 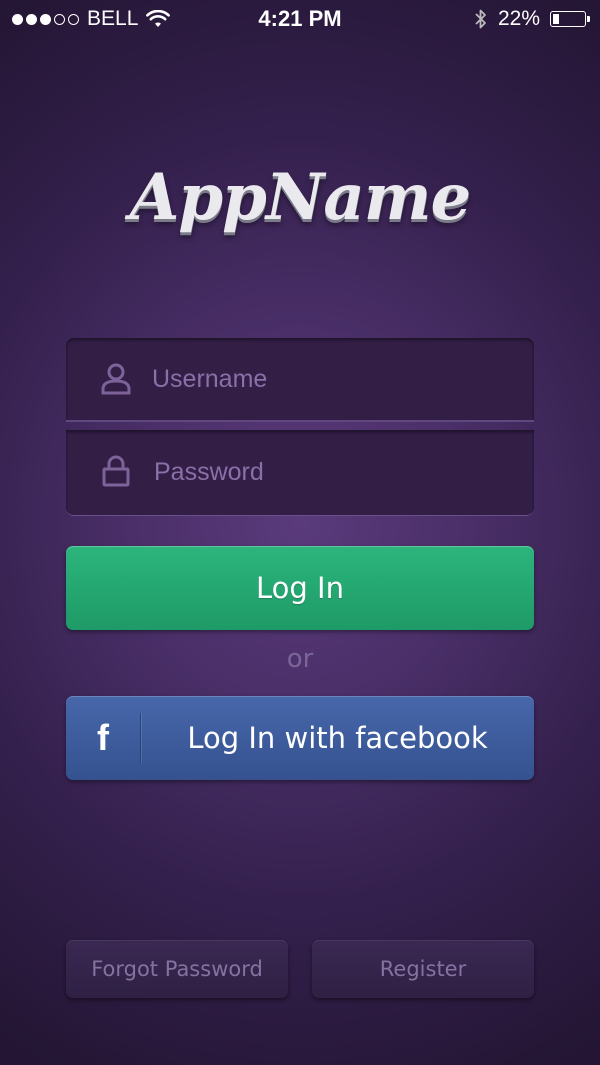 I want to click on login-button: Log In, so click(x=300, y=588).